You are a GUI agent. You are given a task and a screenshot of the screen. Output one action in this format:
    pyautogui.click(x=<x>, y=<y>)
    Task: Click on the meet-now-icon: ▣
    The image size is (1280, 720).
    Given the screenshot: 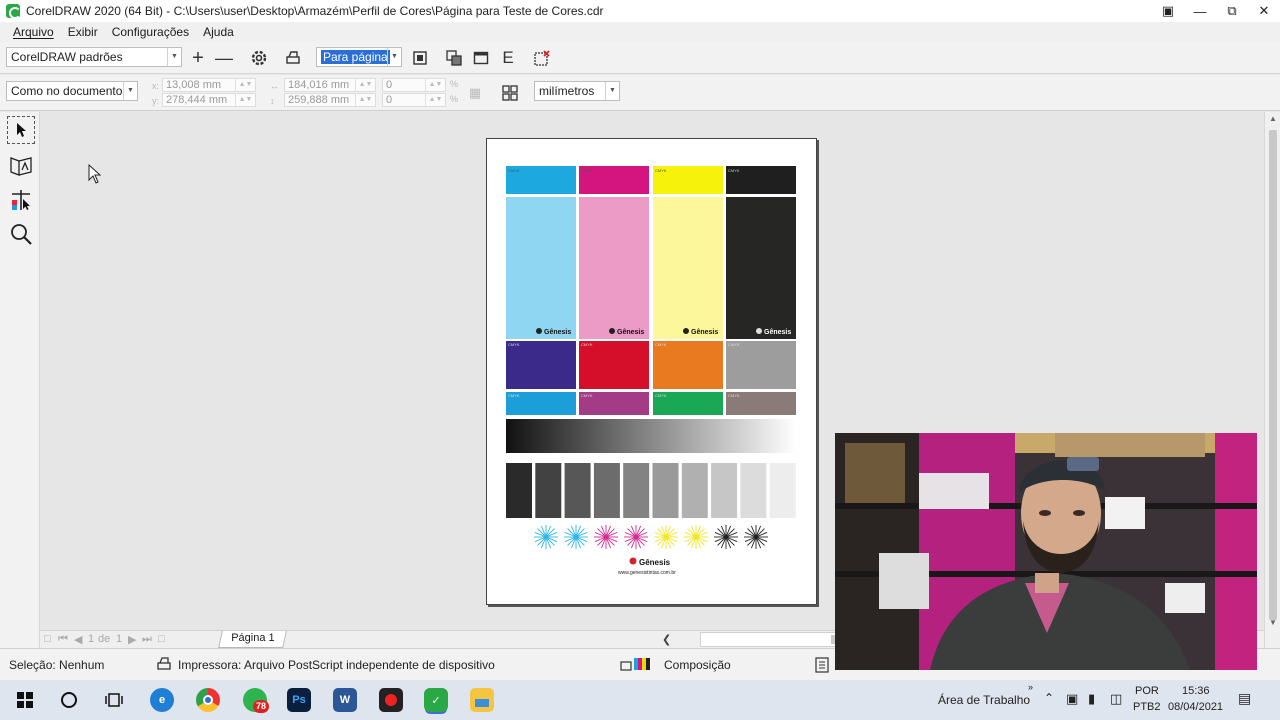 What is the action you would take?
    pyautogui.click(x=1072, y=699)
    